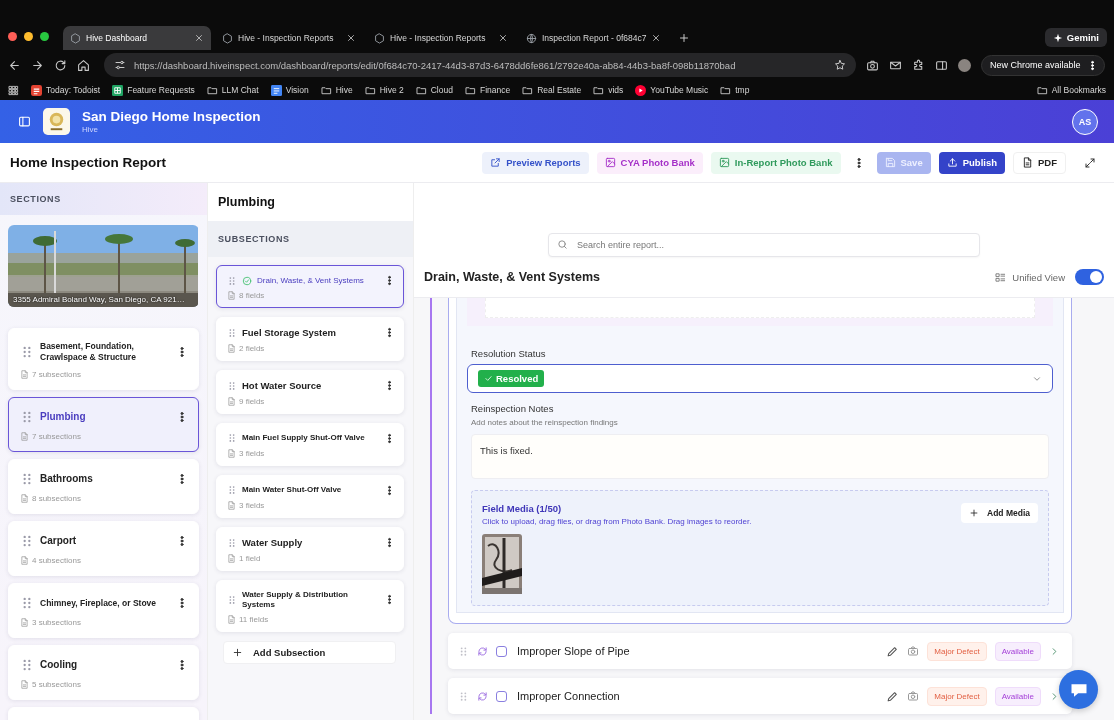  Describe the element at coordinates (434, 90) in the screenshot. I see `bookmark: Cloud` at that location.